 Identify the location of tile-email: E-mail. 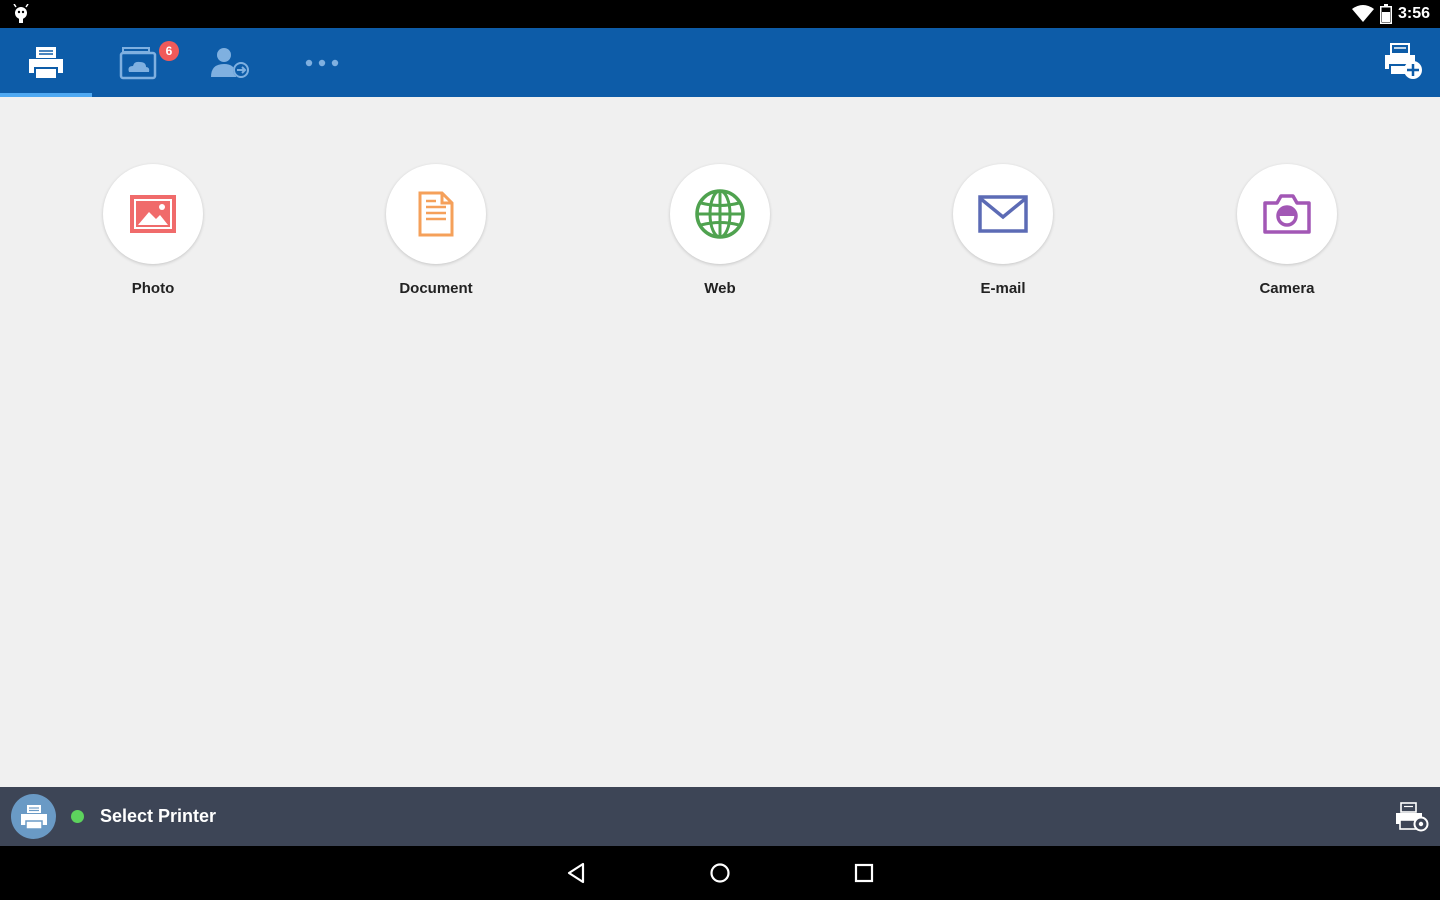
(1003, 230).